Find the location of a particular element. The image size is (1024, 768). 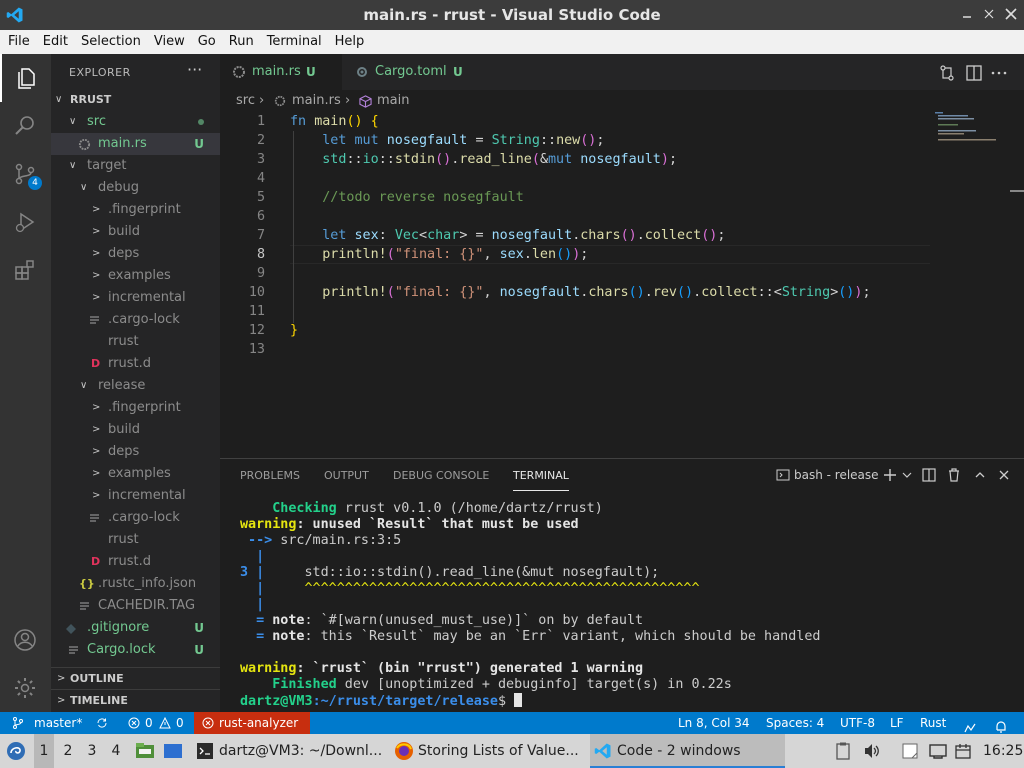

language-mode: Rust is located at coordinates (933, 723).